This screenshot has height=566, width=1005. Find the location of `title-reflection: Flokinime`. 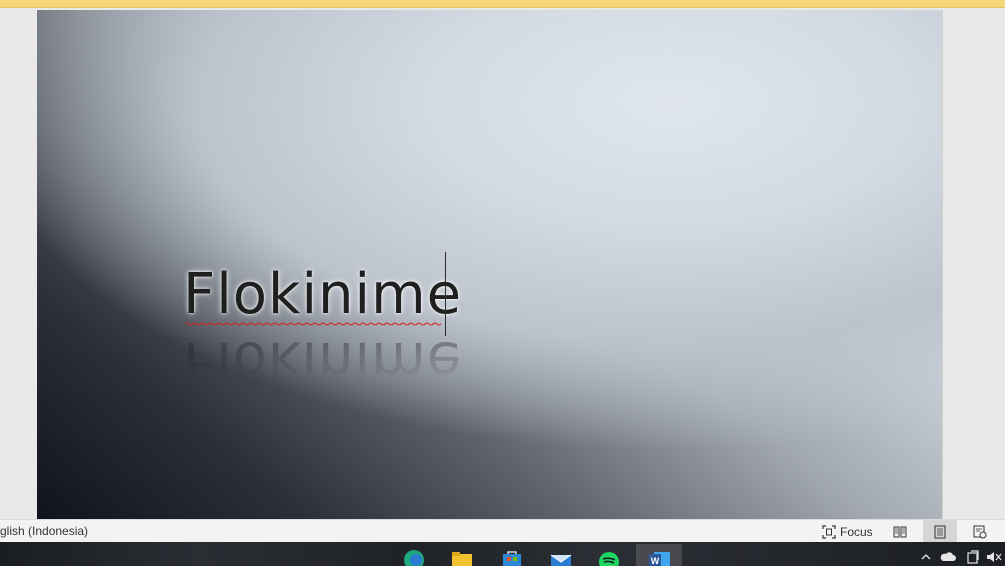

title-reflection: Flokinime is located at coordinates (323, 361).